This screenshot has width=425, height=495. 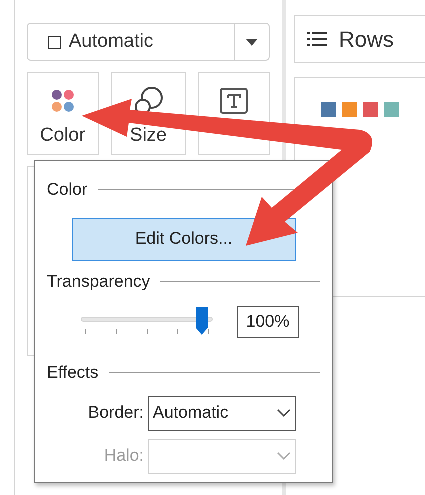 I want to click on dropdown-field: Automatic, so click(x=222, y=413).